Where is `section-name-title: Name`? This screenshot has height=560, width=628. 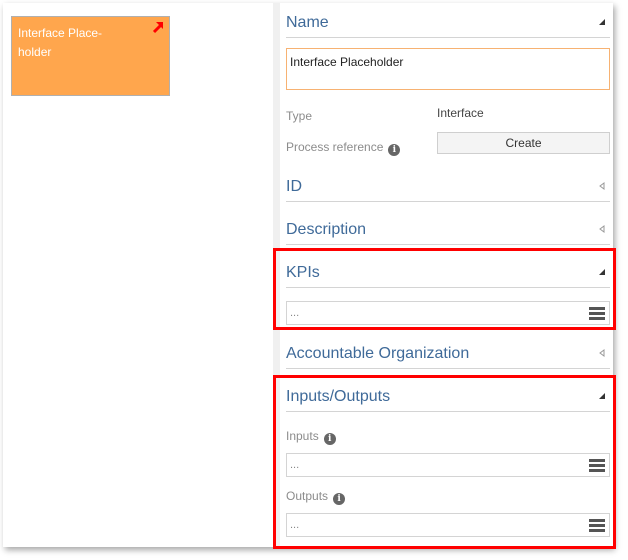
section-name-title: Name is located at coordinates (307, 22).